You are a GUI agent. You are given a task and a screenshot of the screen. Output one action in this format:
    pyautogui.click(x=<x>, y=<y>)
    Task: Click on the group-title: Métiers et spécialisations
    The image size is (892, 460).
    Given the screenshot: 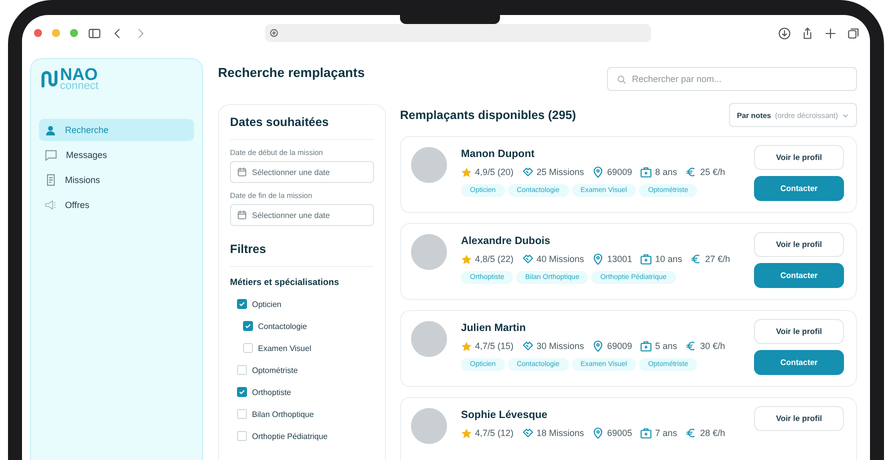 What is the action you would take?
    pyautogui.click(x=285, y=282)
    